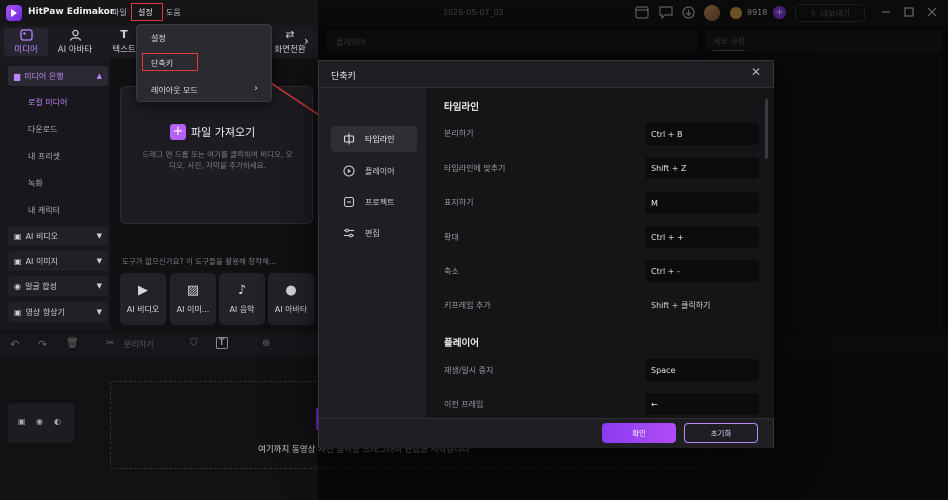 This screenshot has height=500, width=948. Describe the element at coordinates (639, 433) in the screenshot. I see `confirm-button: 확인` at that location.